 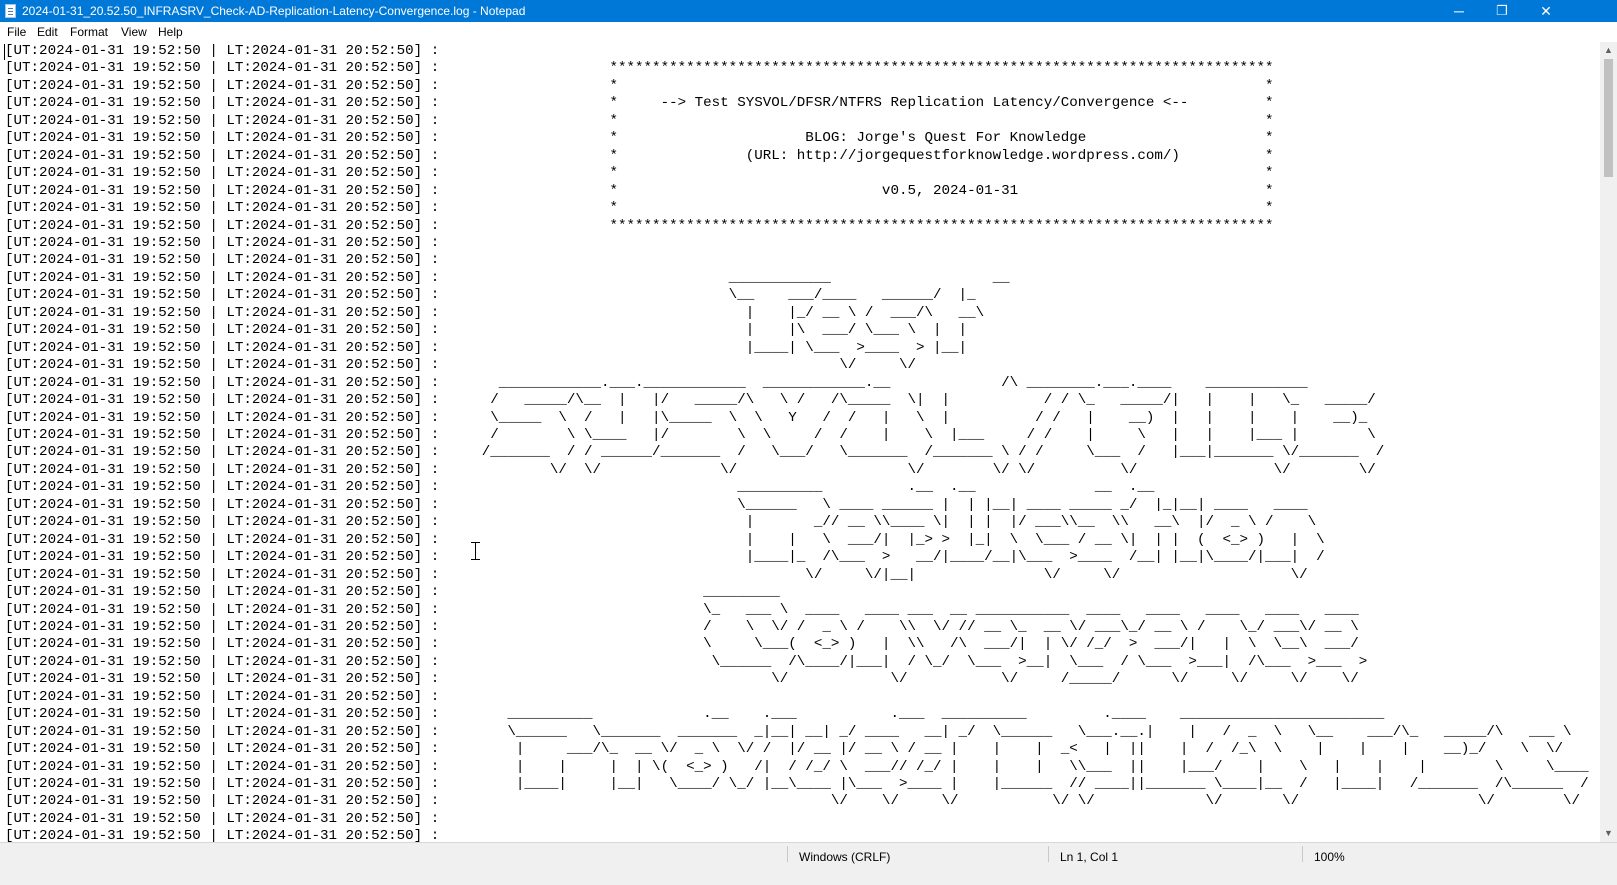 I want to click on vertical-scrollbar: ▲ ▼, so click(x=1608, y=442).